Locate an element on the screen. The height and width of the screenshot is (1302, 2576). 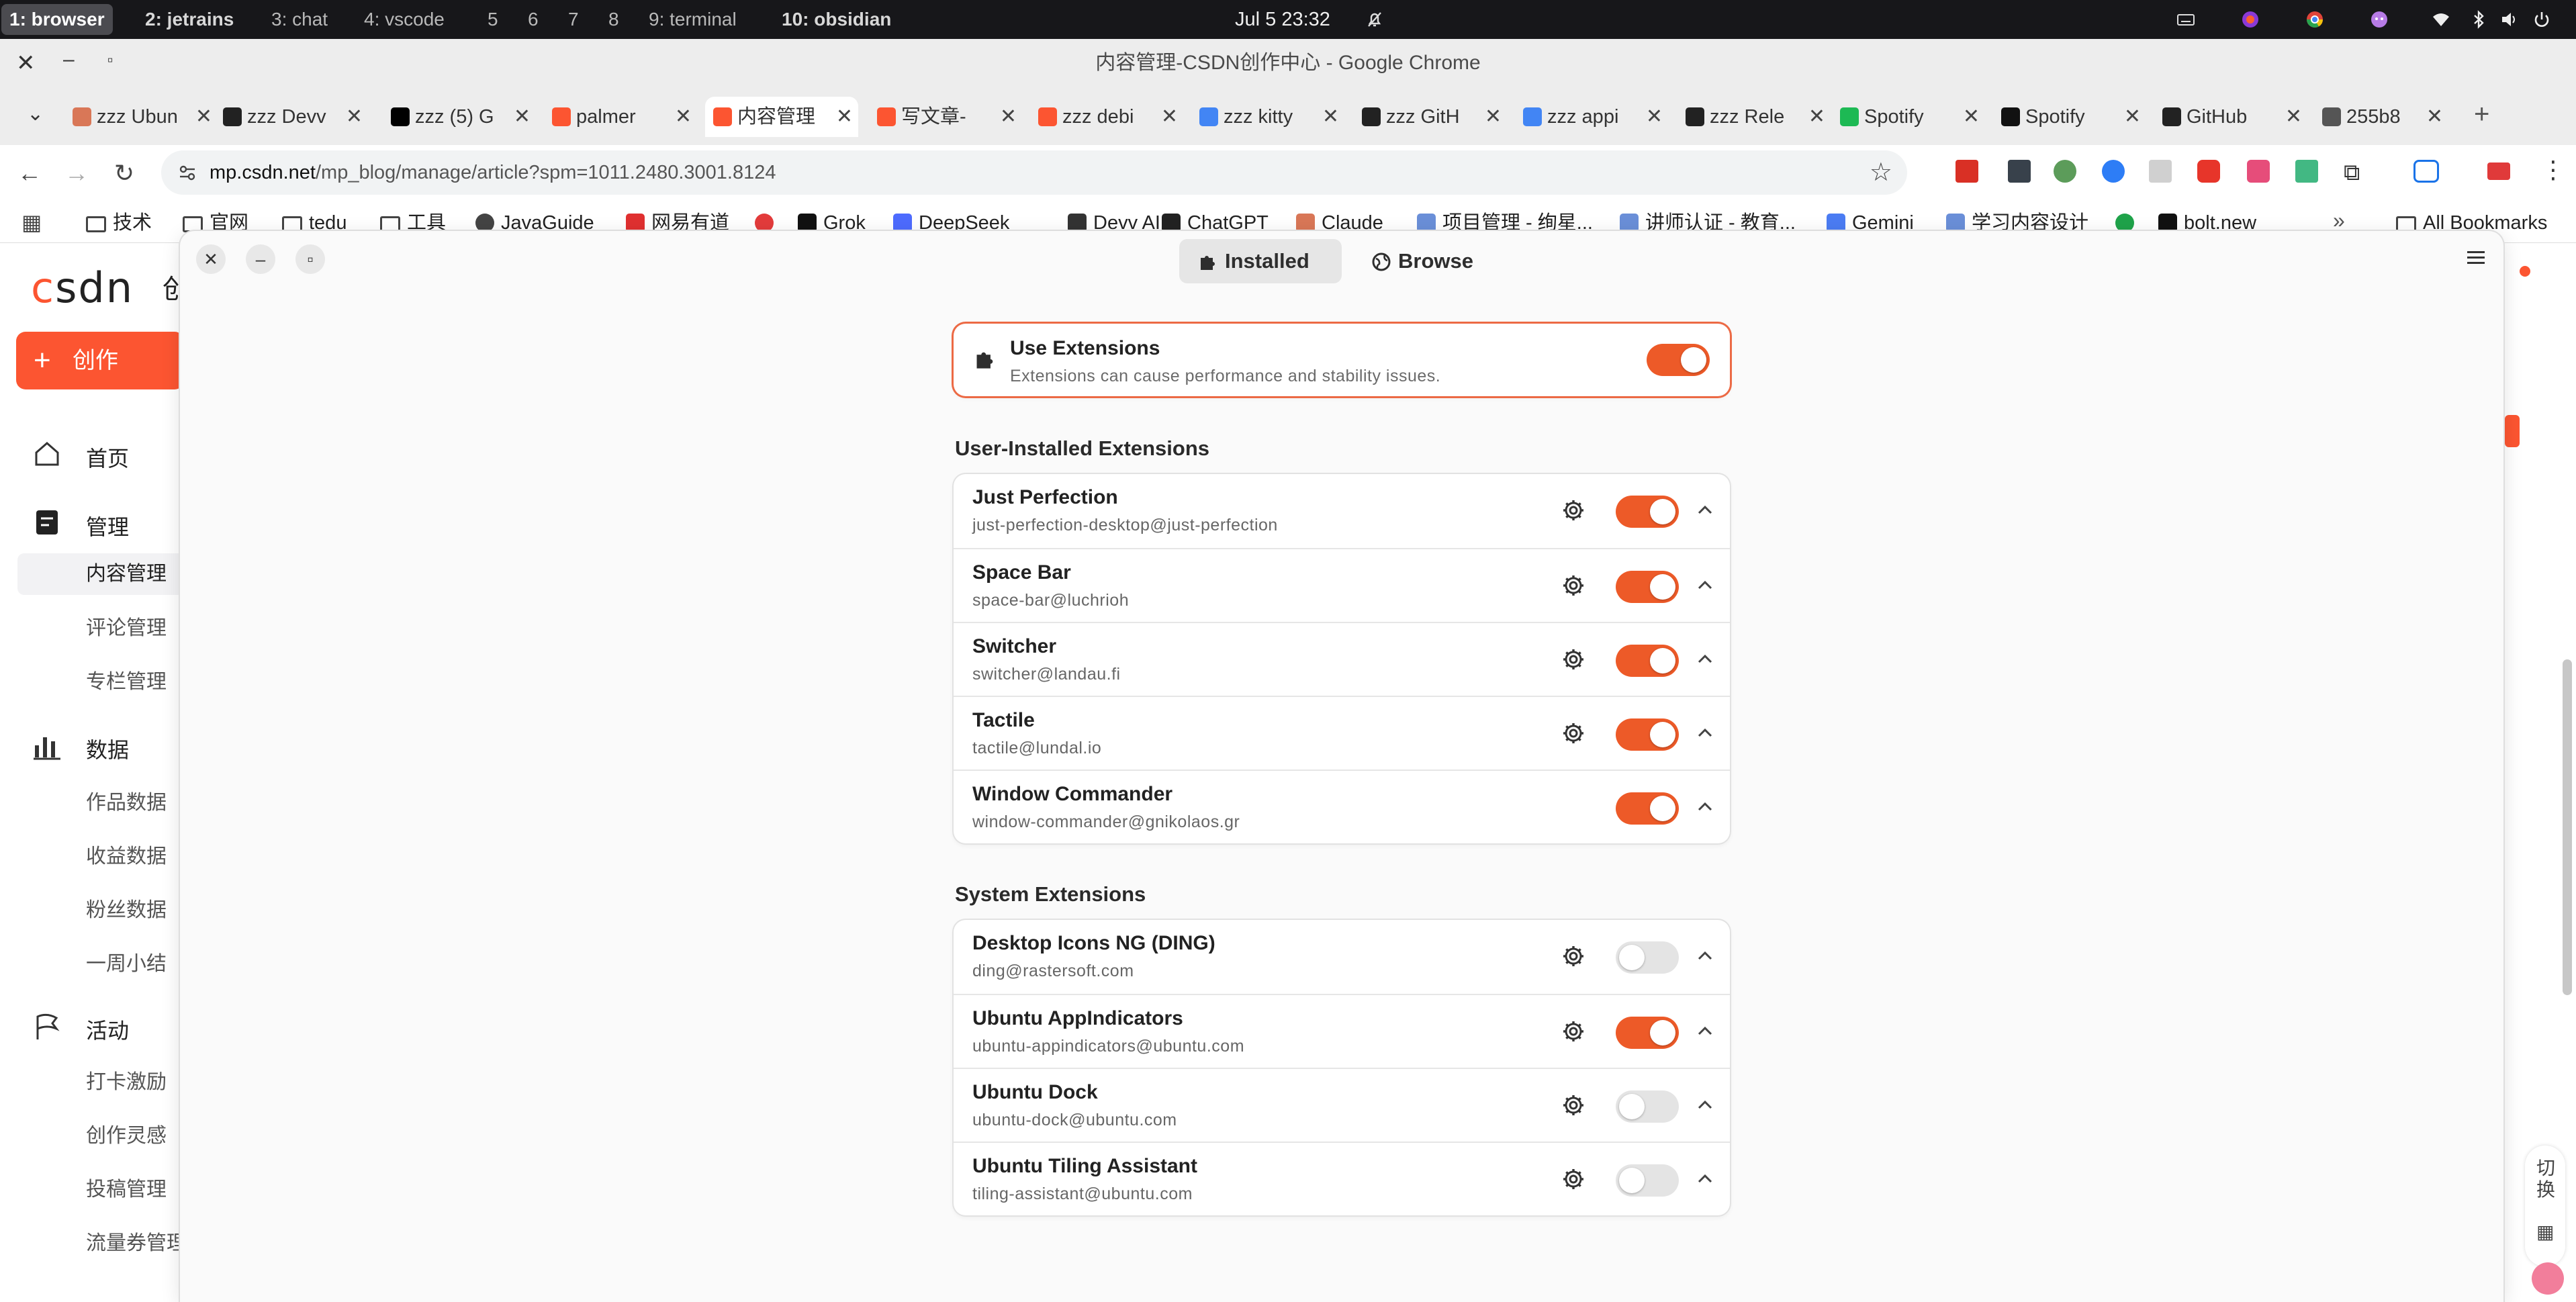
menu-home: 首页 is located at coordinates (107, 457).